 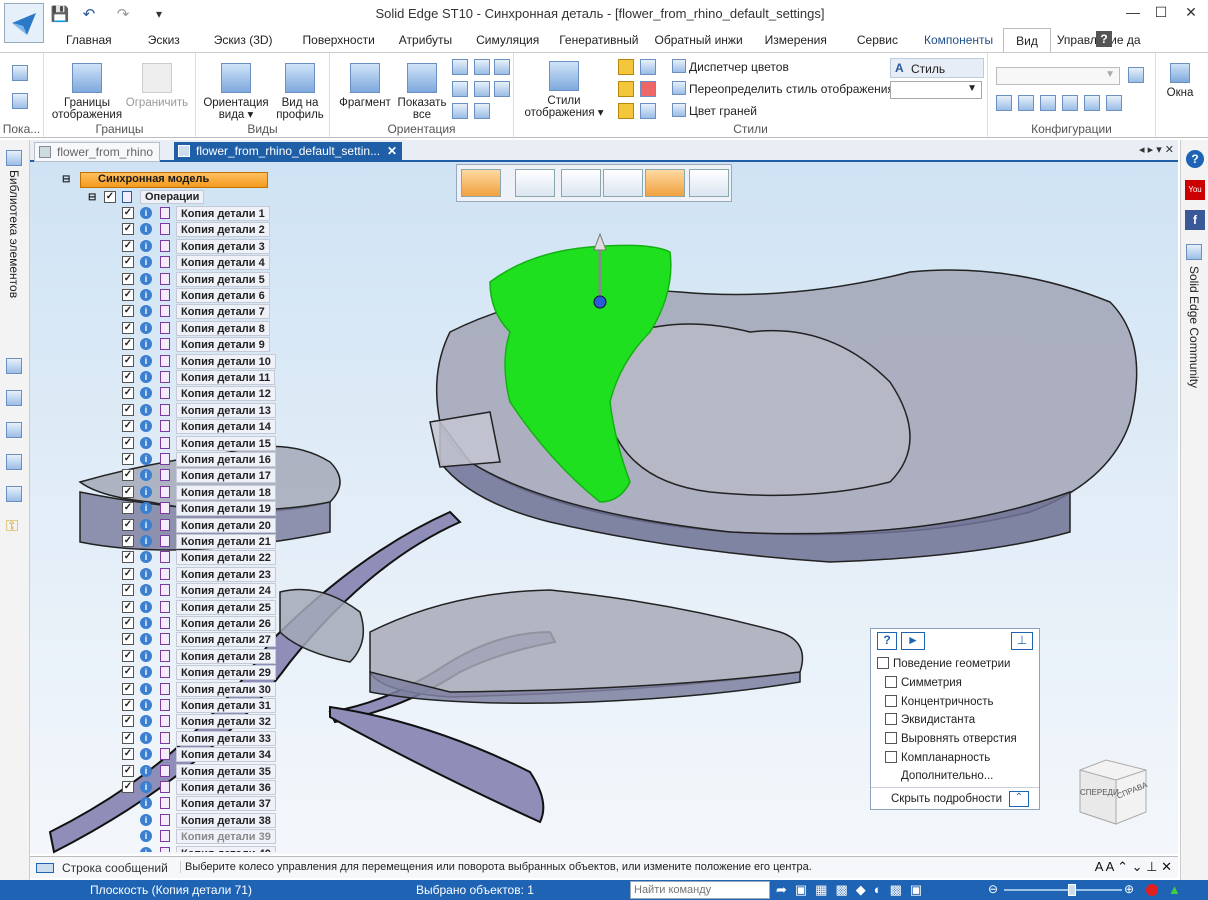 I want to click on collapse-icon: ⊟, so click(x=66, y=179).